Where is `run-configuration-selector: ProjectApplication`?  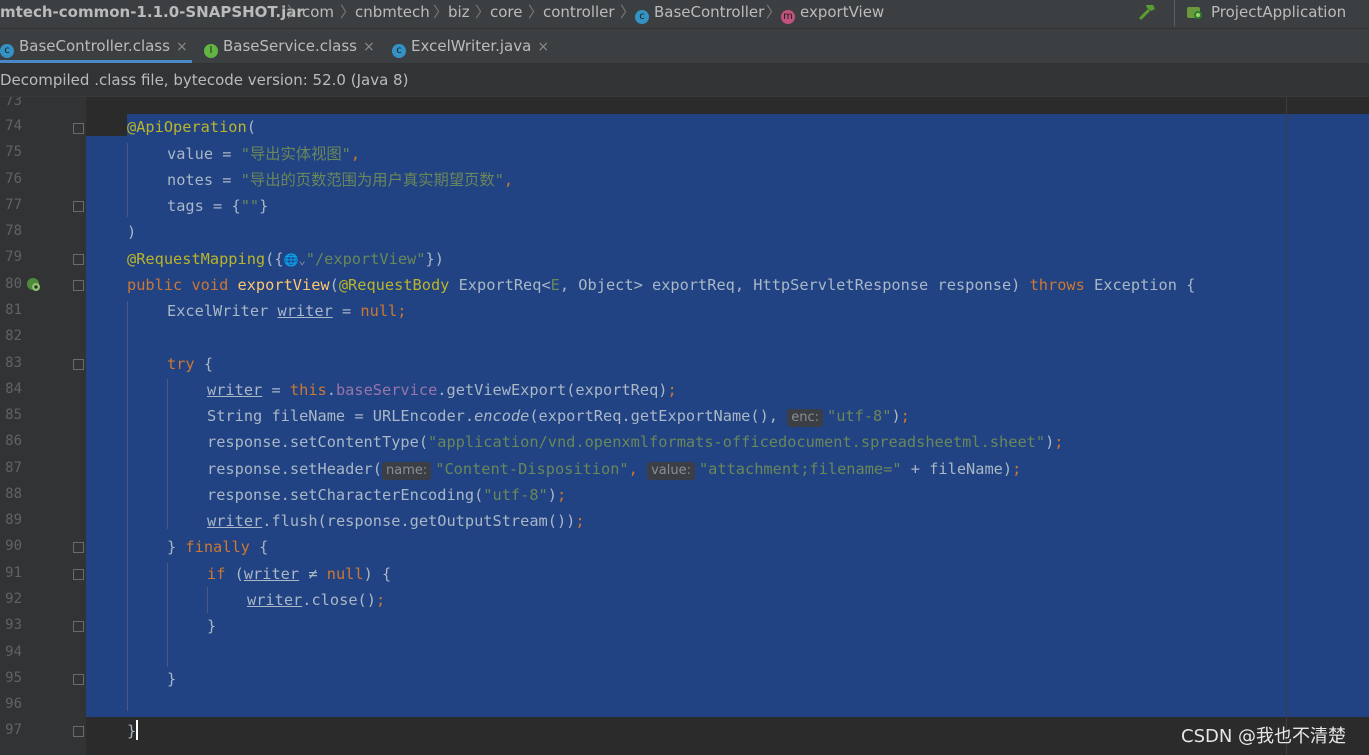
run-configuration-selector: ProjectApplication is located at coordinates (1271, 13).